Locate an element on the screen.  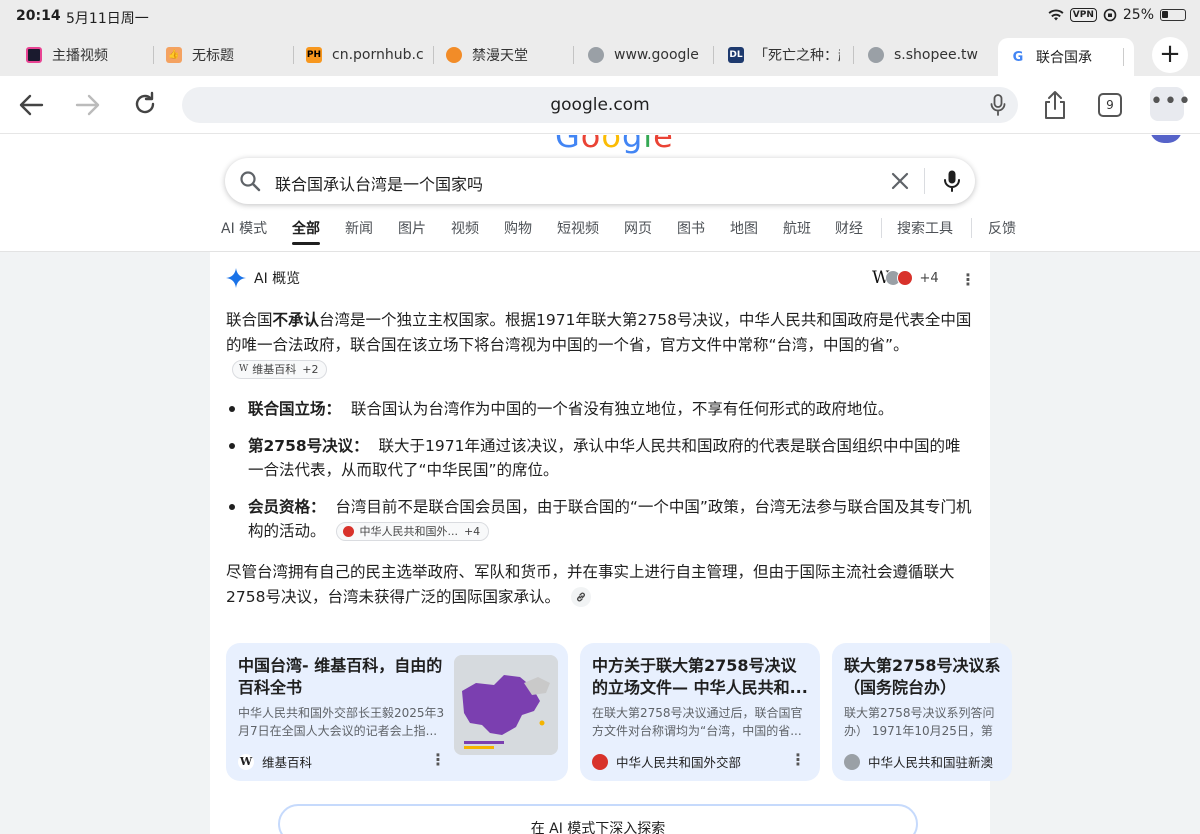
back-icon is located at coordinates (31, 105).